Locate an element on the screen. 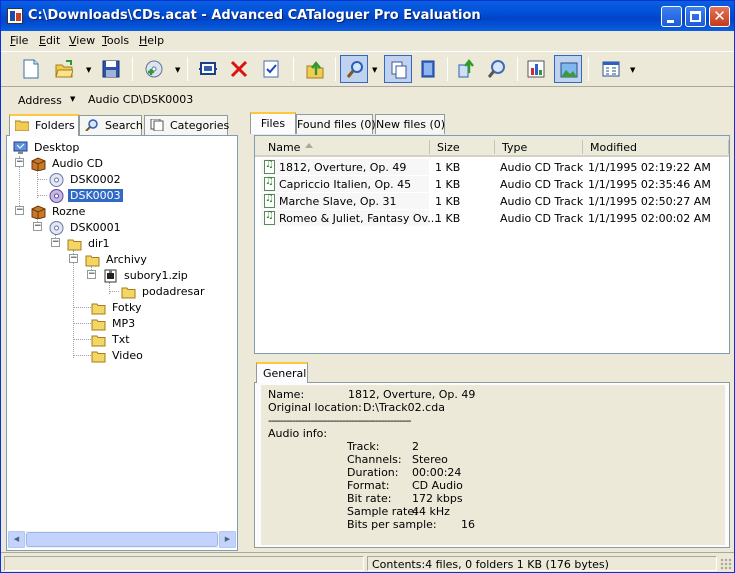  tab-files: Files is located at coordinates (273, 123).